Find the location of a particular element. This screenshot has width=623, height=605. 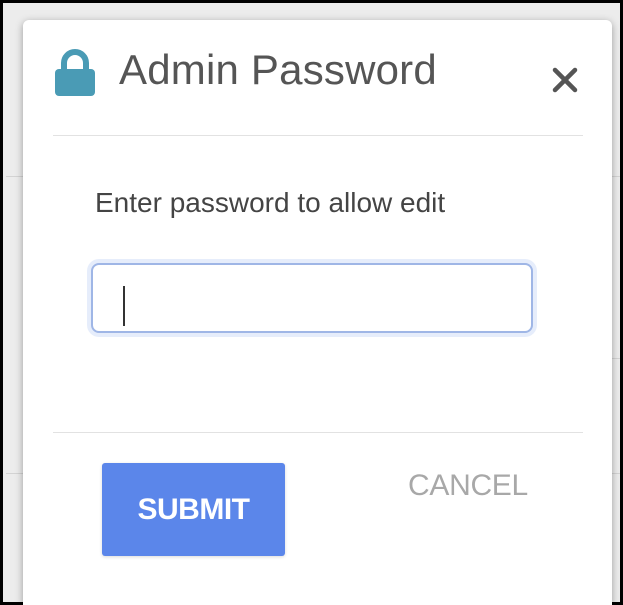

lock-icon is located at coordinates (75, 72).